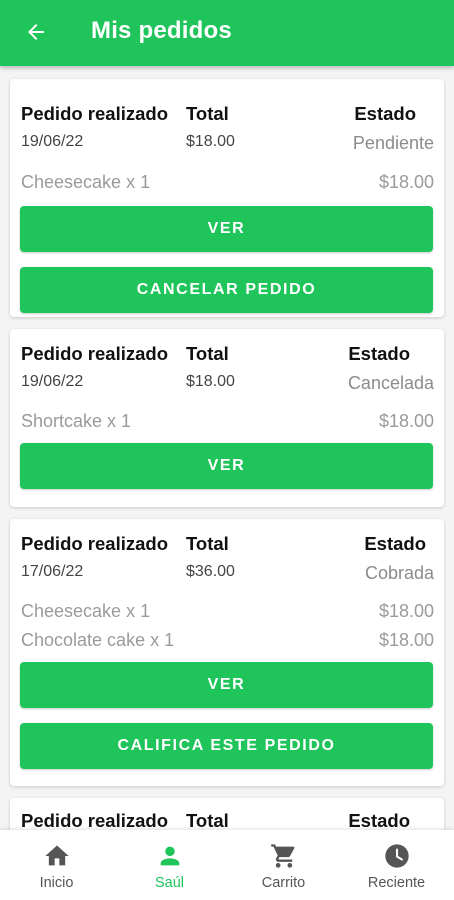 The width and height of the screenshot is (454, 900). What do you see at coordinates (226, 746) in the screenshot?
I see `rate-order-button: CALIFICA ESTE PEDIDO` at bounding box center [226, 746].